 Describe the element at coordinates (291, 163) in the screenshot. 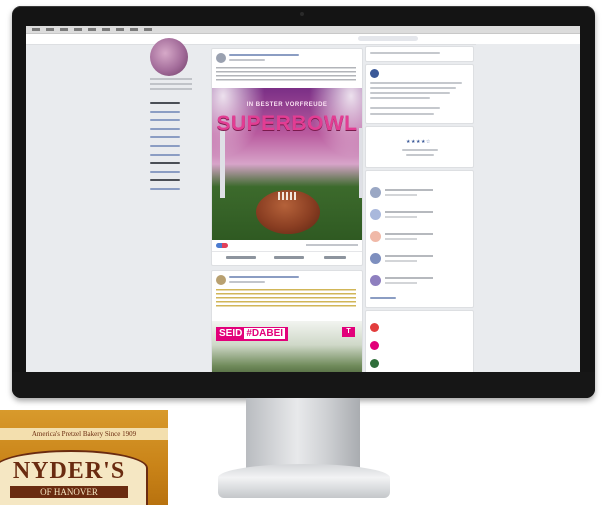

I see `goalpost` at that location.